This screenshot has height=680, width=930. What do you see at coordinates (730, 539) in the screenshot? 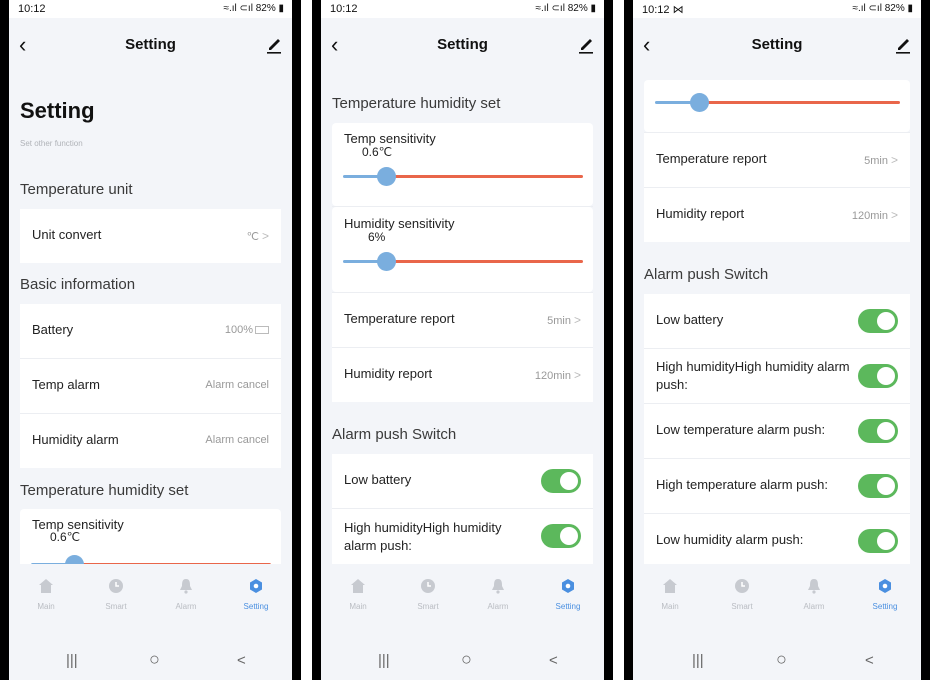
I see `low-humidity-label: Low humidity alarm push:` at bounding box center [730, 539].